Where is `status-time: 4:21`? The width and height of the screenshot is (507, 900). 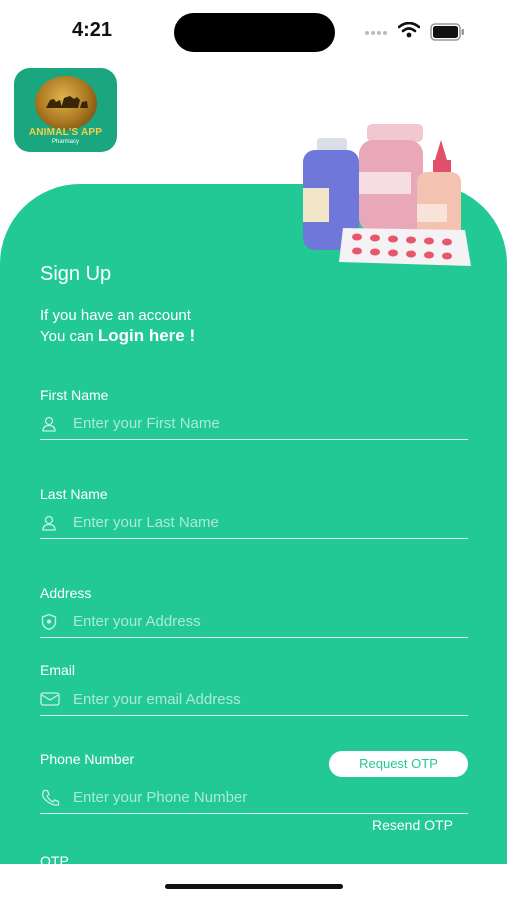 status-time: 4:21 is located at coordinates (92, 30).